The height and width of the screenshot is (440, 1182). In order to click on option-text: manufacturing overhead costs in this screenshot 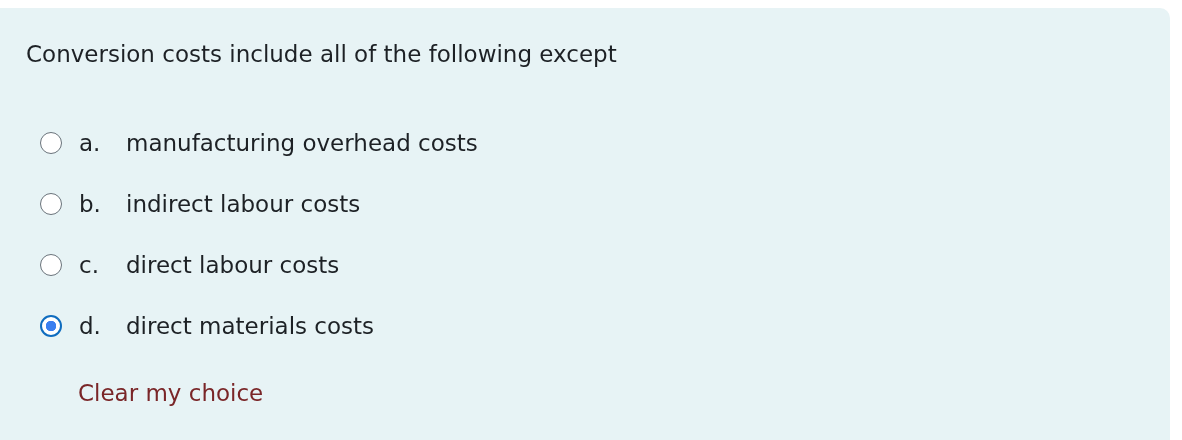, I will do `click(302, 142)`.